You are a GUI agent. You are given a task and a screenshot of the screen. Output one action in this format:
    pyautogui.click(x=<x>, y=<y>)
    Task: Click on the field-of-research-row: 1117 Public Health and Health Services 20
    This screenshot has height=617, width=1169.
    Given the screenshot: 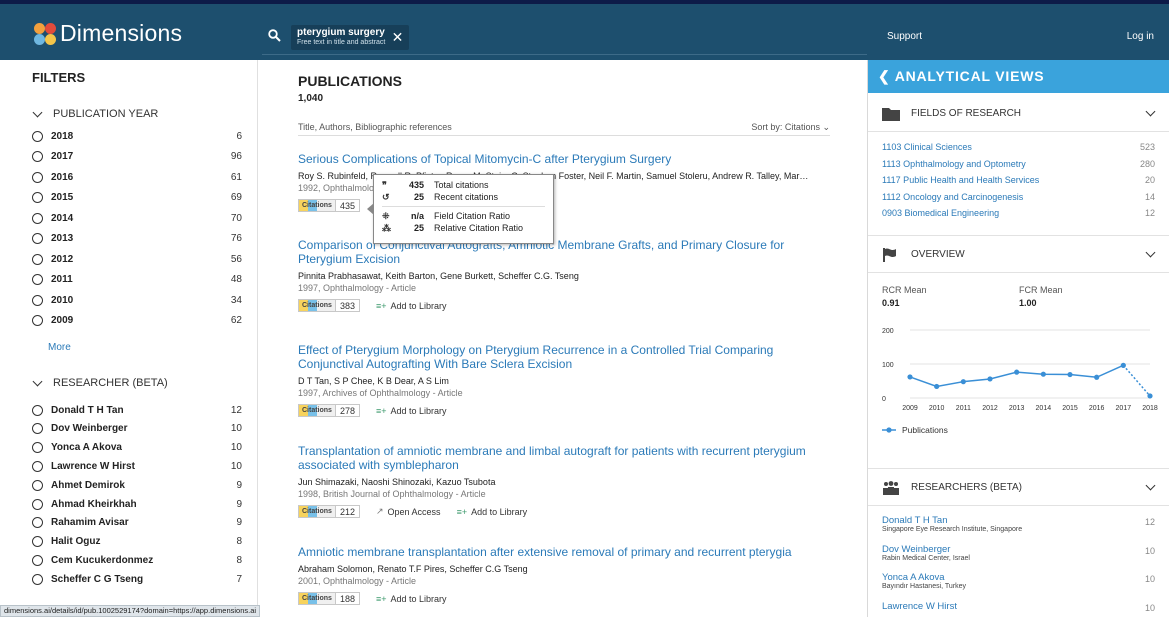 What is the action you would take?
    pyautogui.click(x=1018, y=180)
    